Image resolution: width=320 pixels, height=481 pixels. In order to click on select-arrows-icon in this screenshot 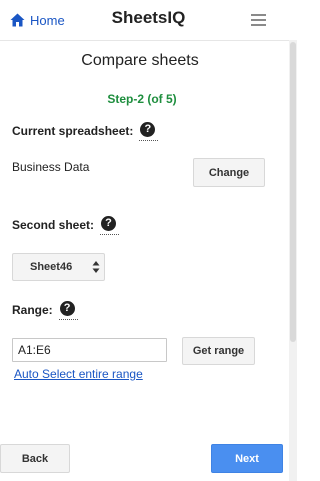, I will do `click(96, 267)`.